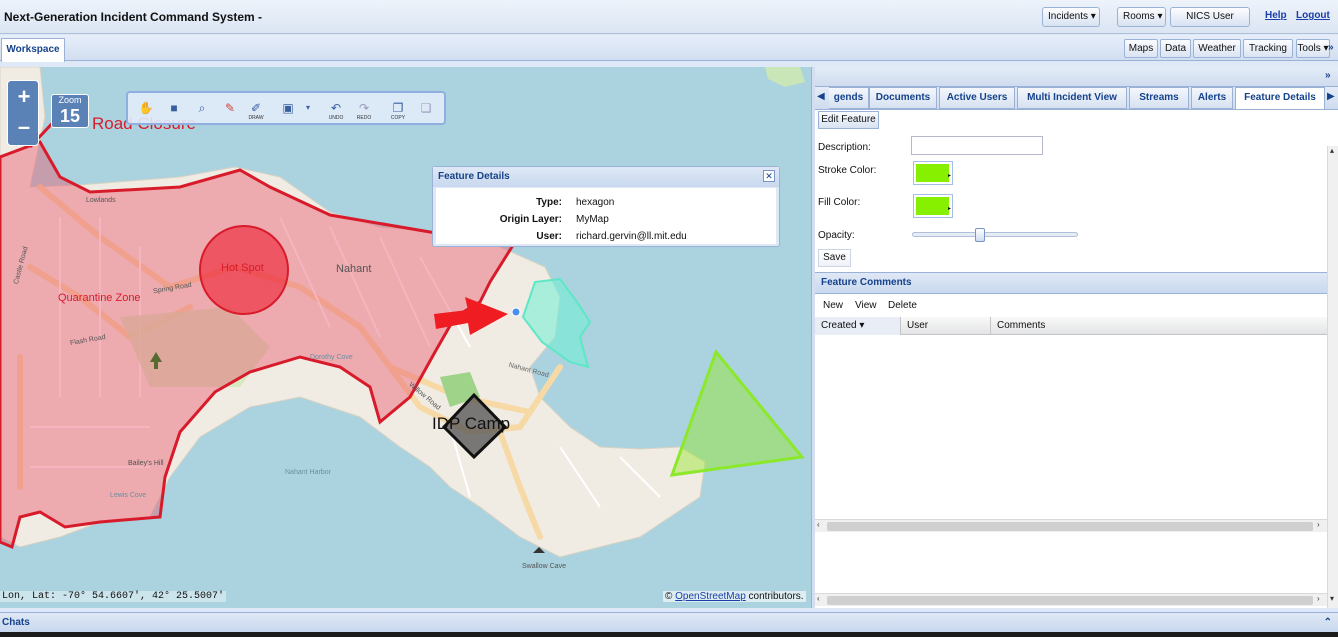 The image size is (1338, 637). I want to click on stroke-color-label: Stroke Color:, so click(847, 170).